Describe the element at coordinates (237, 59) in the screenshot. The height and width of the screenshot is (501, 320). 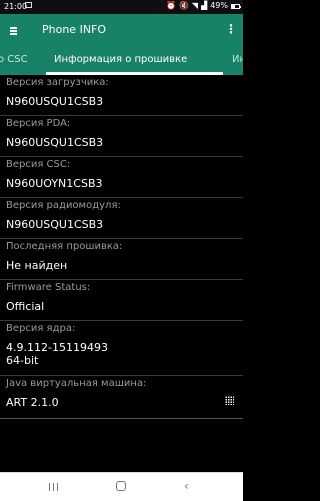
I see `tab-next-info: Информ` at that location.